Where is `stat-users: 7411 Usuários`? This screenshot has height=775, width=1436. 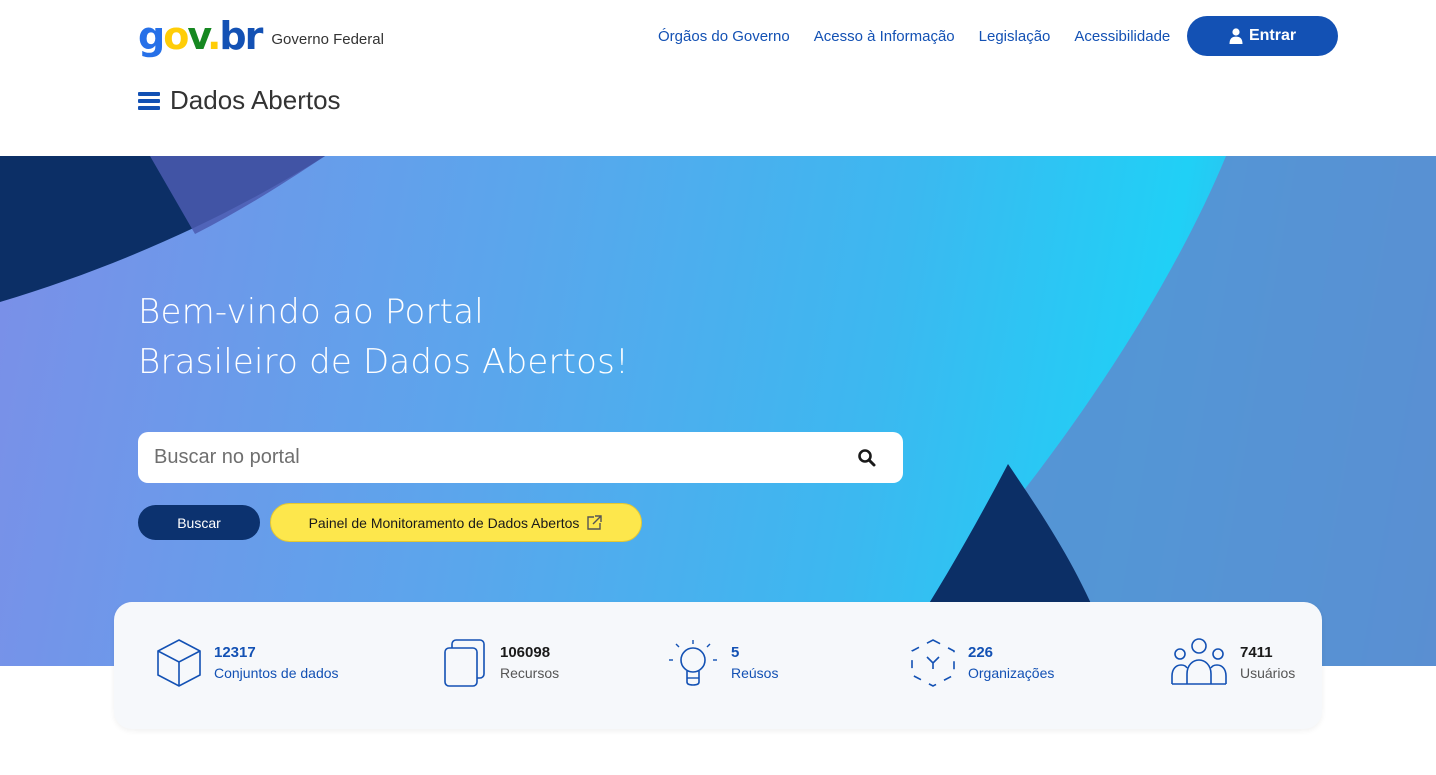 stat-users: 7411 Usuários is located at coordinates (1232, 663).